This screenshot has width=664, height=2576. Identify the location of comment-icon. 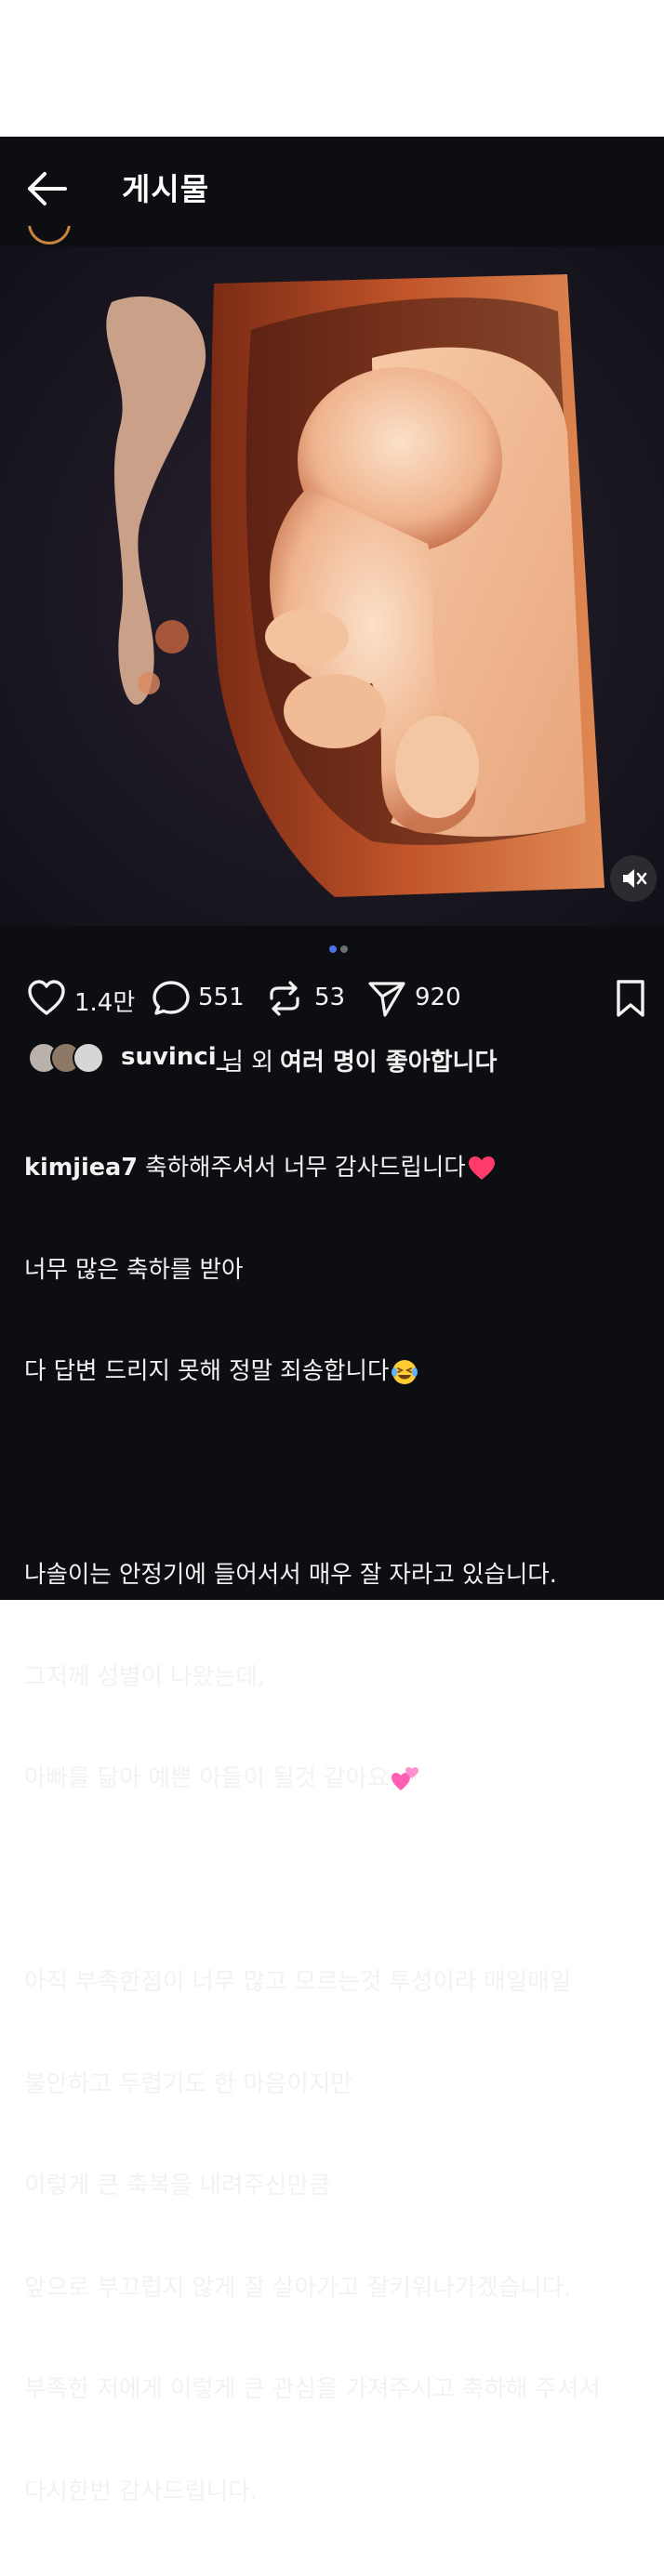
(172, 998).